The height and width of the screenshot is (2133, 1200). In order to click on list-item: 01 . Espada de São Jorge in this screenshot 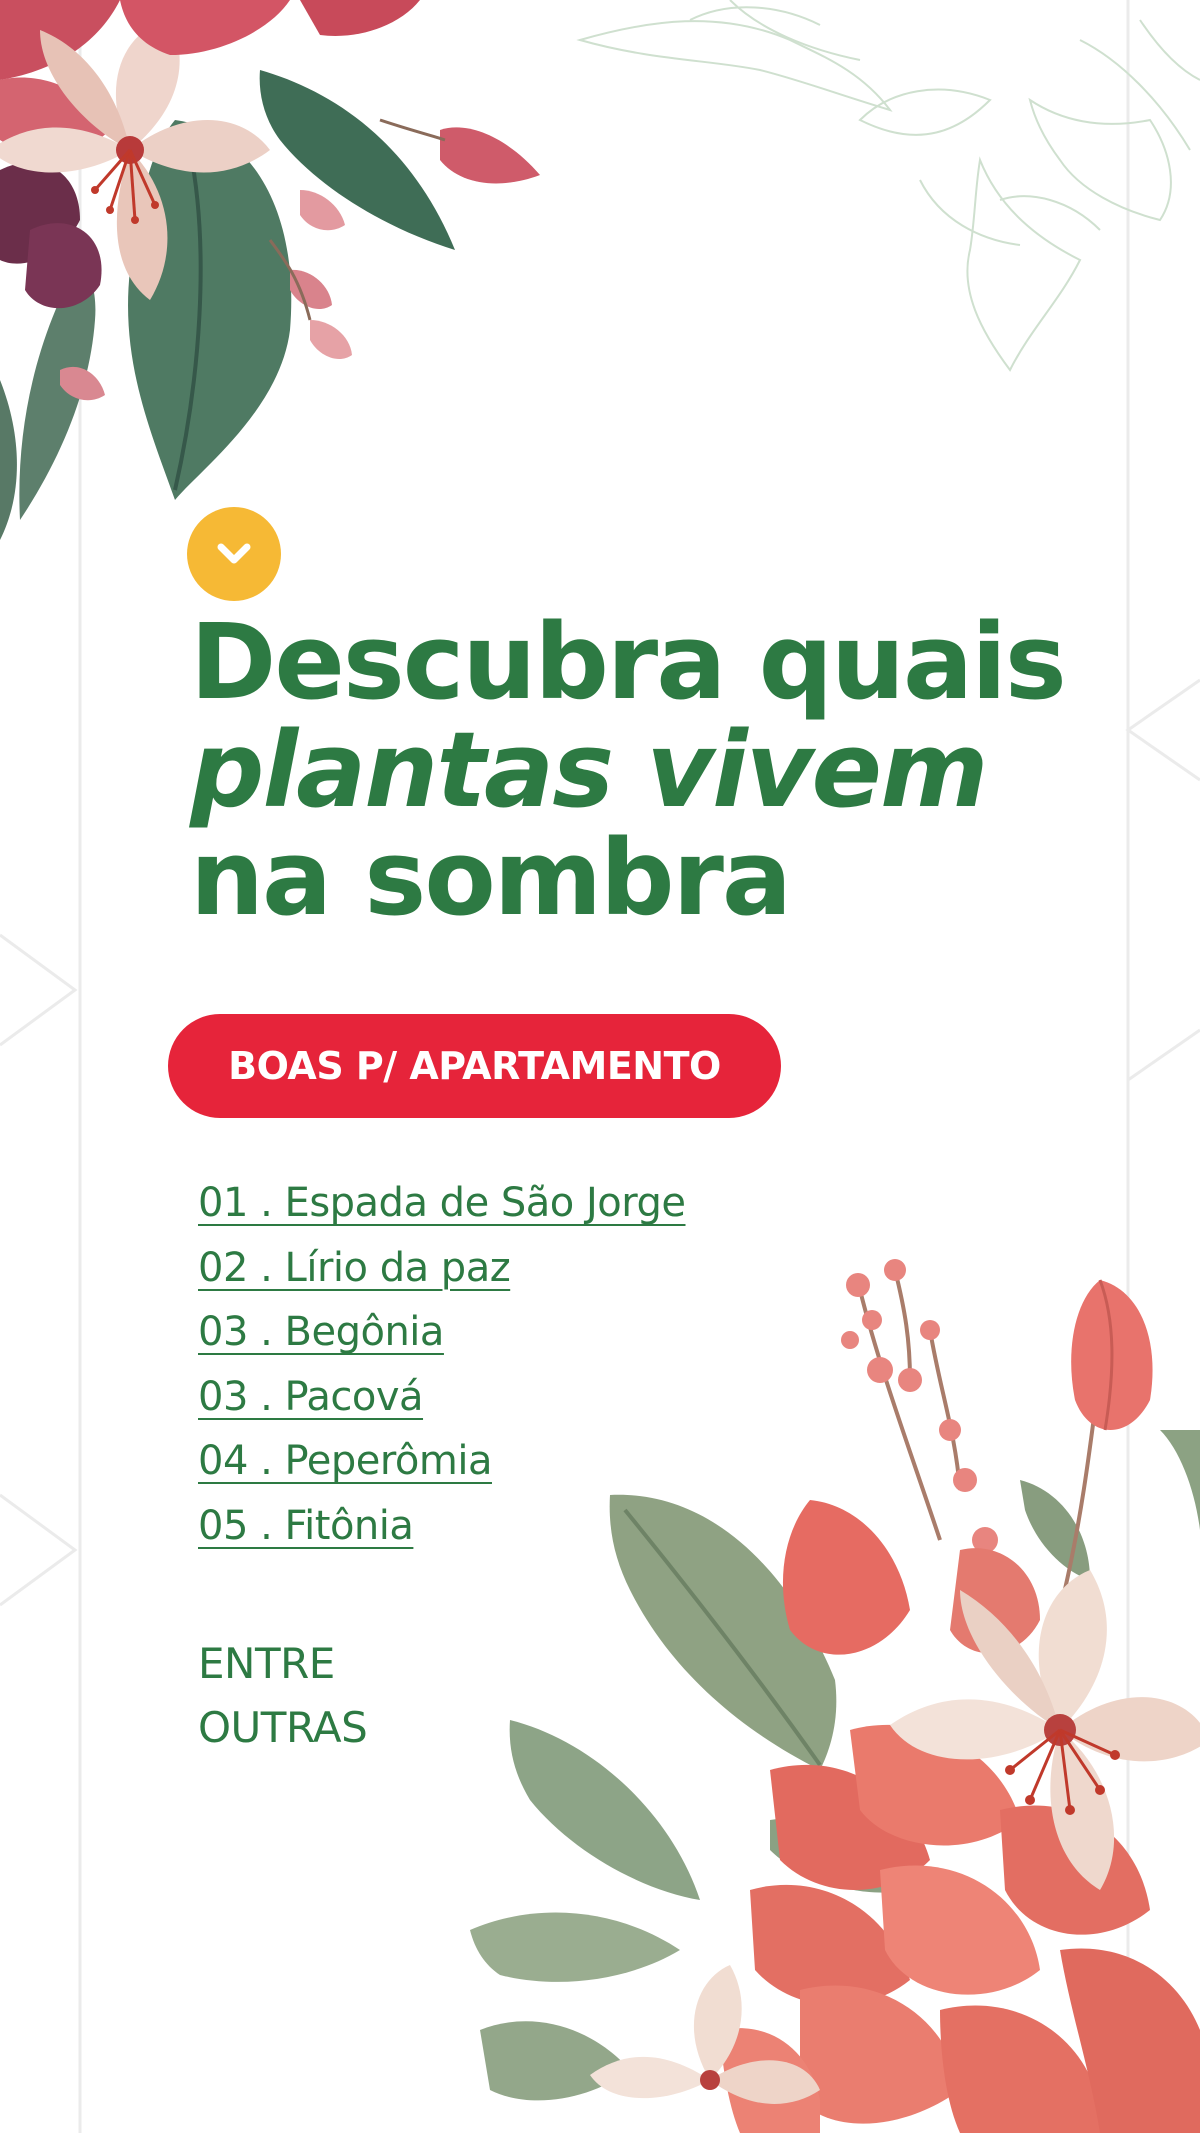, I will do `click(442, 1212)`.